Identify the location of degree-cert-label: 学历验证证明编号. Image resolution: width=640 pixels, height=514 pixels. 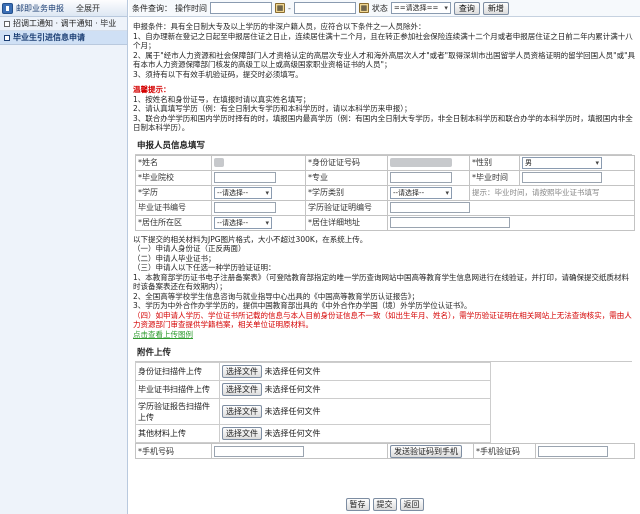
(346, 207).